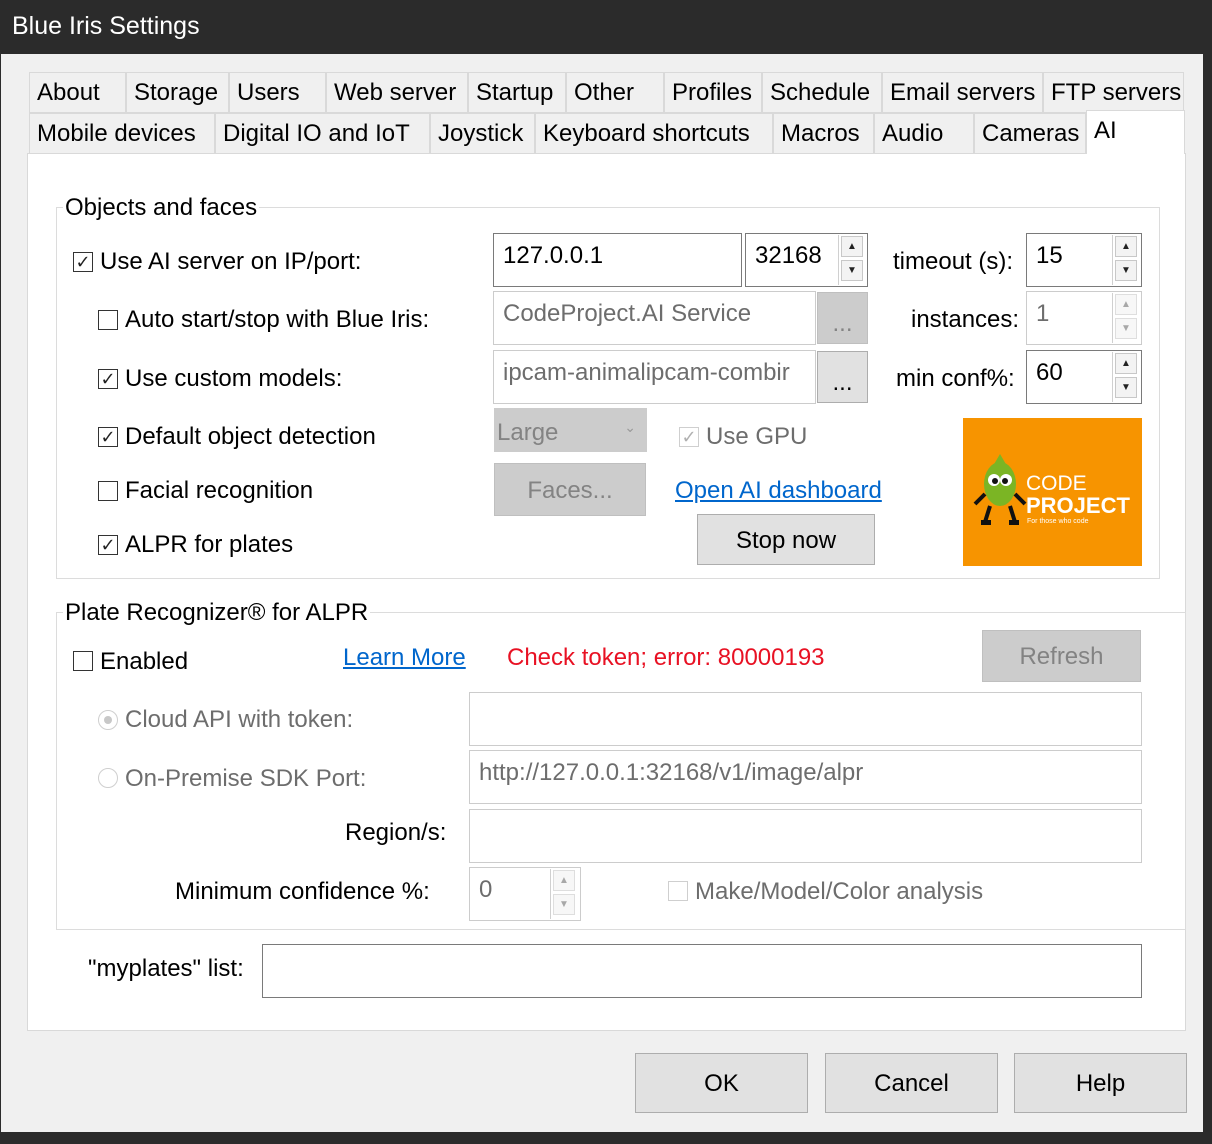  What do you see at coordinates (234, 378) in the screenshot?
I see `custom-models-label: Use custom models:` at bounding box center [234, 378].